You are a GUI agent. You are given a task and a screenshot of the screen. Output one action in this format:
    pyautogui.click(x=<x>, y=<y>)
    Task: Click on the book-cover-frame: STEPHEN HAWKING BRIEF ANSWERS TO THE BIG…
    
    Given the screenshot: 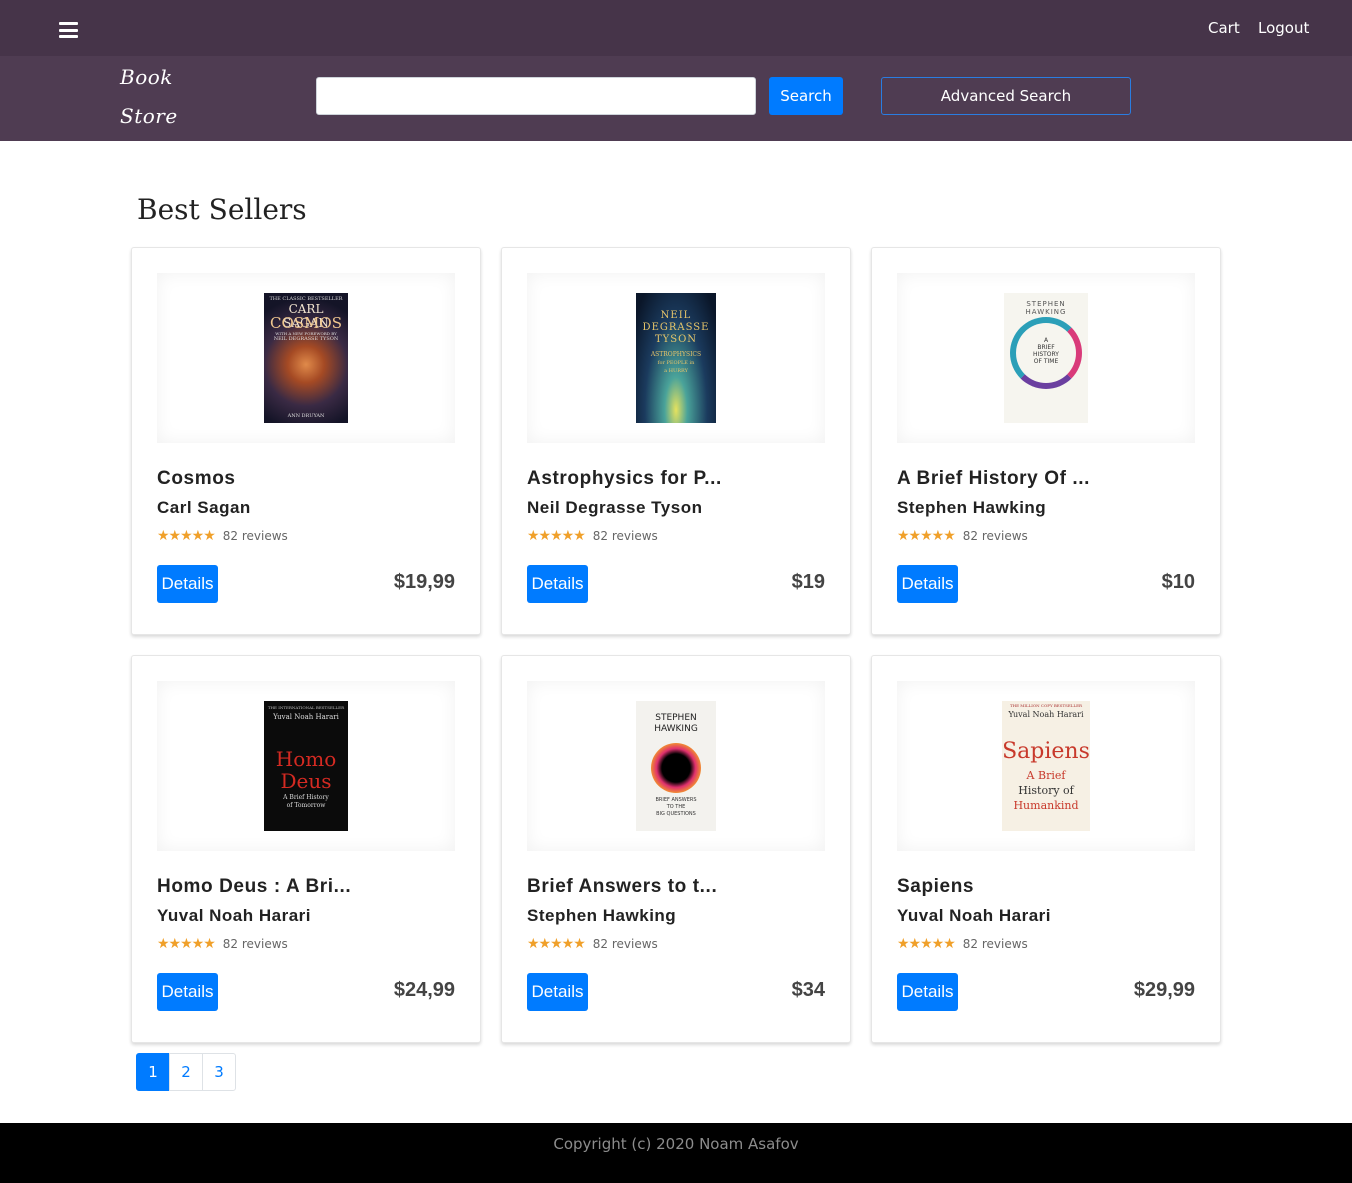 What is the action you would take?
    pyautogui.click(x=676, y=766)
    